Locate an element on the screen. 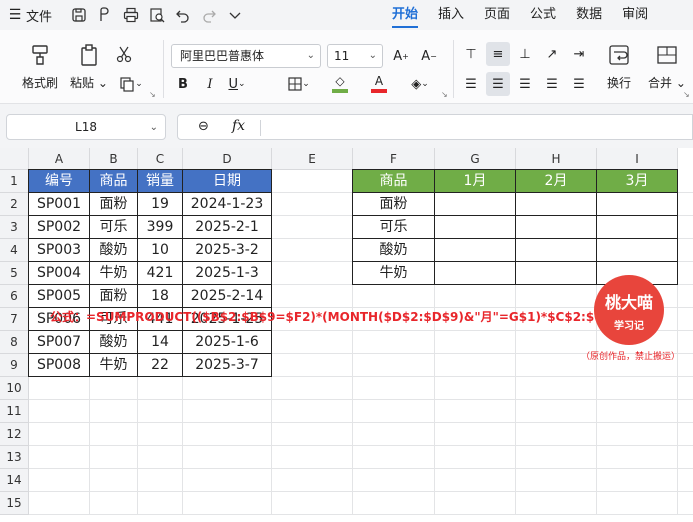 This screenshot has width=693, height=522. table1-cell: 面粉 is located at coordinates (113, 296).